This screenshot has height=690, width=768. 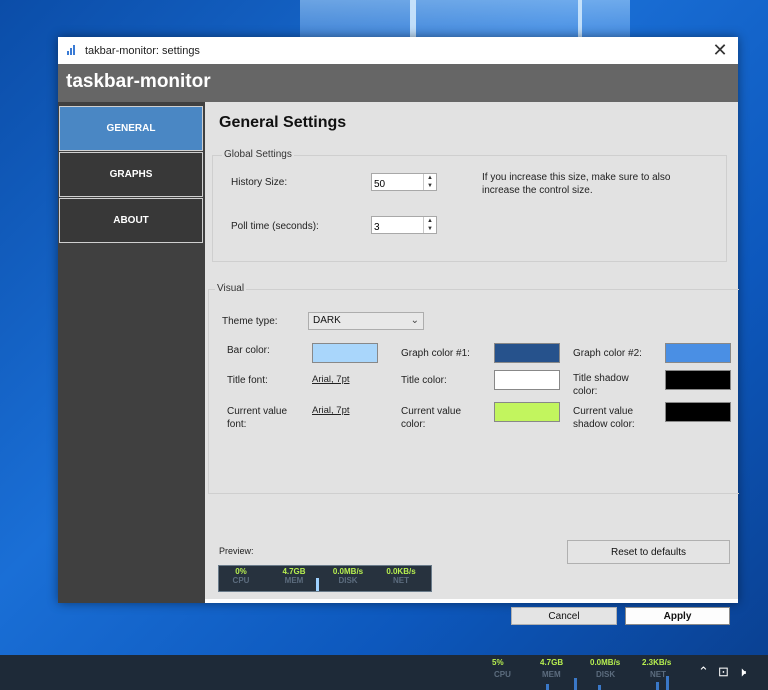 What do you see at coordinates (398, 83) in the screenshot?
I see `app-header: taskbar-monitor` at bounding box center [398, 83].